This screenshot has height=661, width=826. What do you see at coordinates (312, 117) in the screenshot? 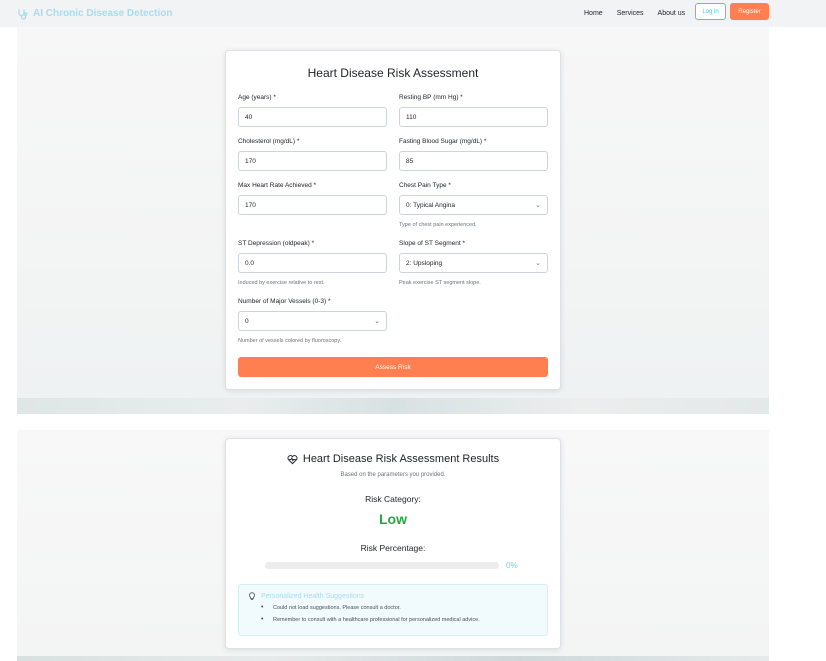
I see `age-input: 40` at bounding box center [312, 117].